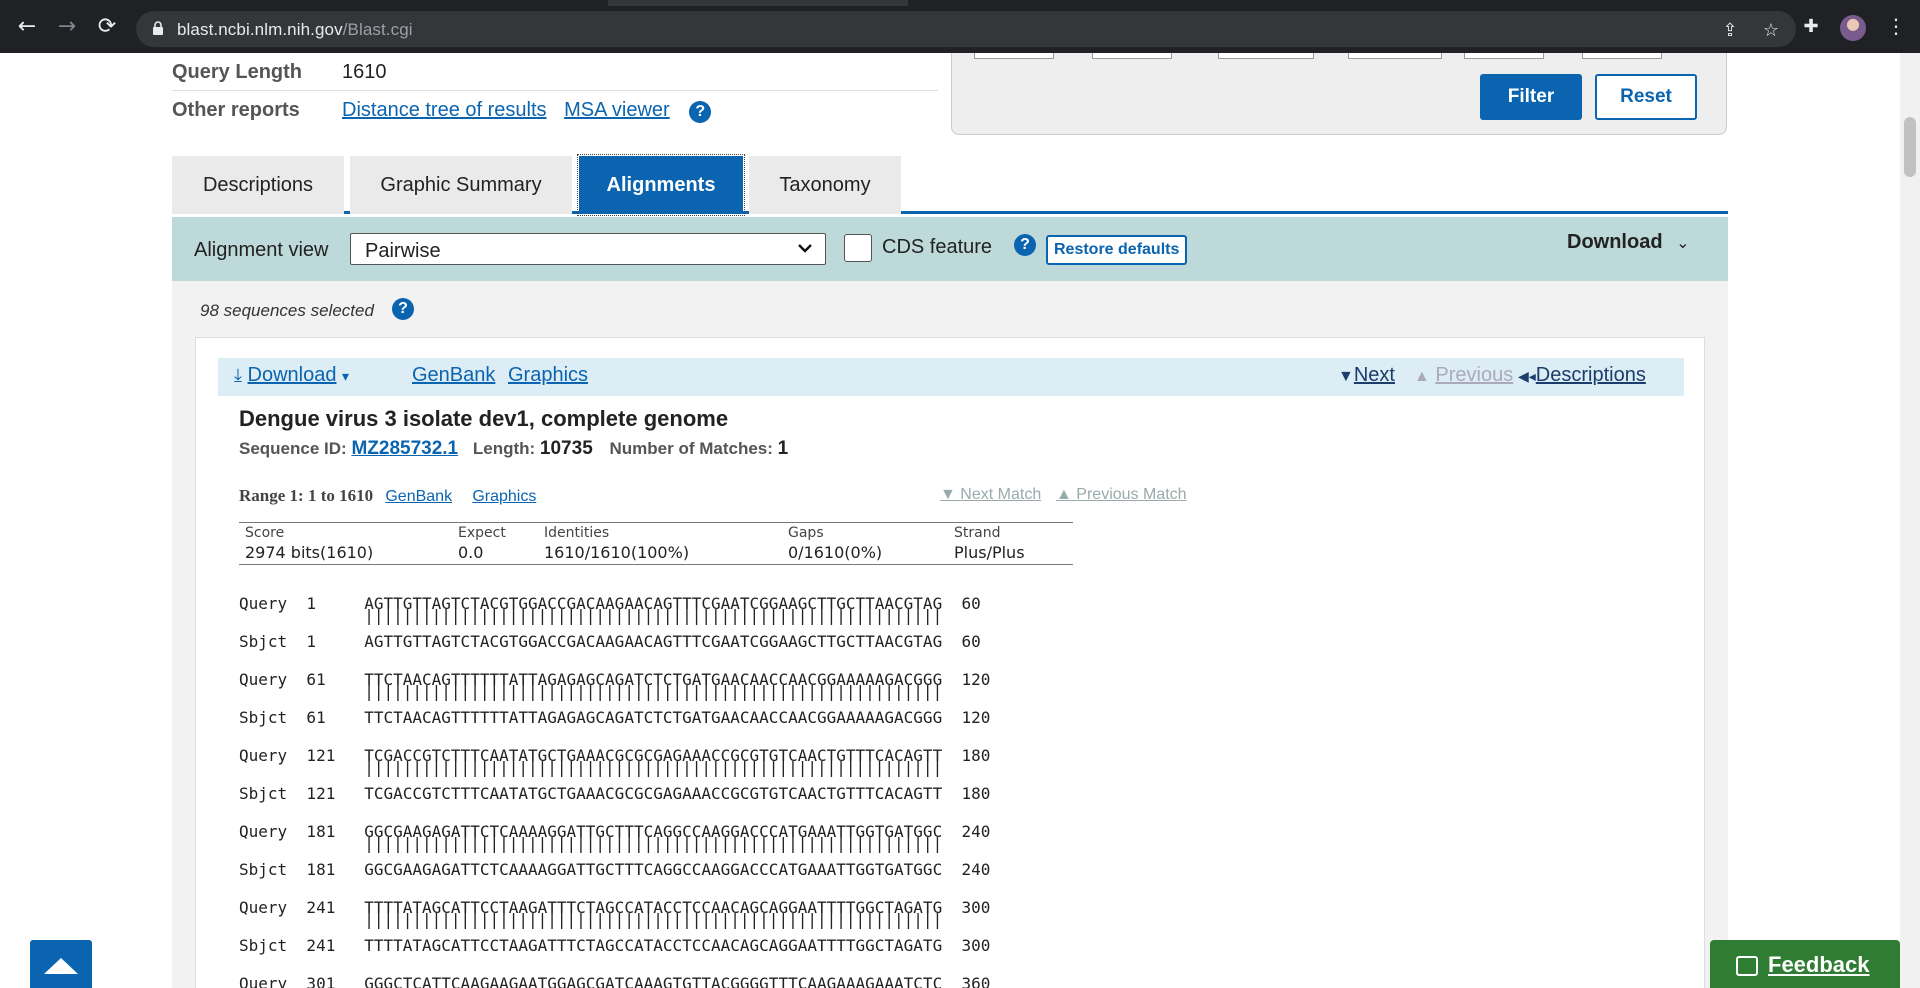 This screenshot has width=1920, height=988. Describe the element at coordinates (418, 496) in the screenshot. I see `range-genbank-link: GenBank` at that location.